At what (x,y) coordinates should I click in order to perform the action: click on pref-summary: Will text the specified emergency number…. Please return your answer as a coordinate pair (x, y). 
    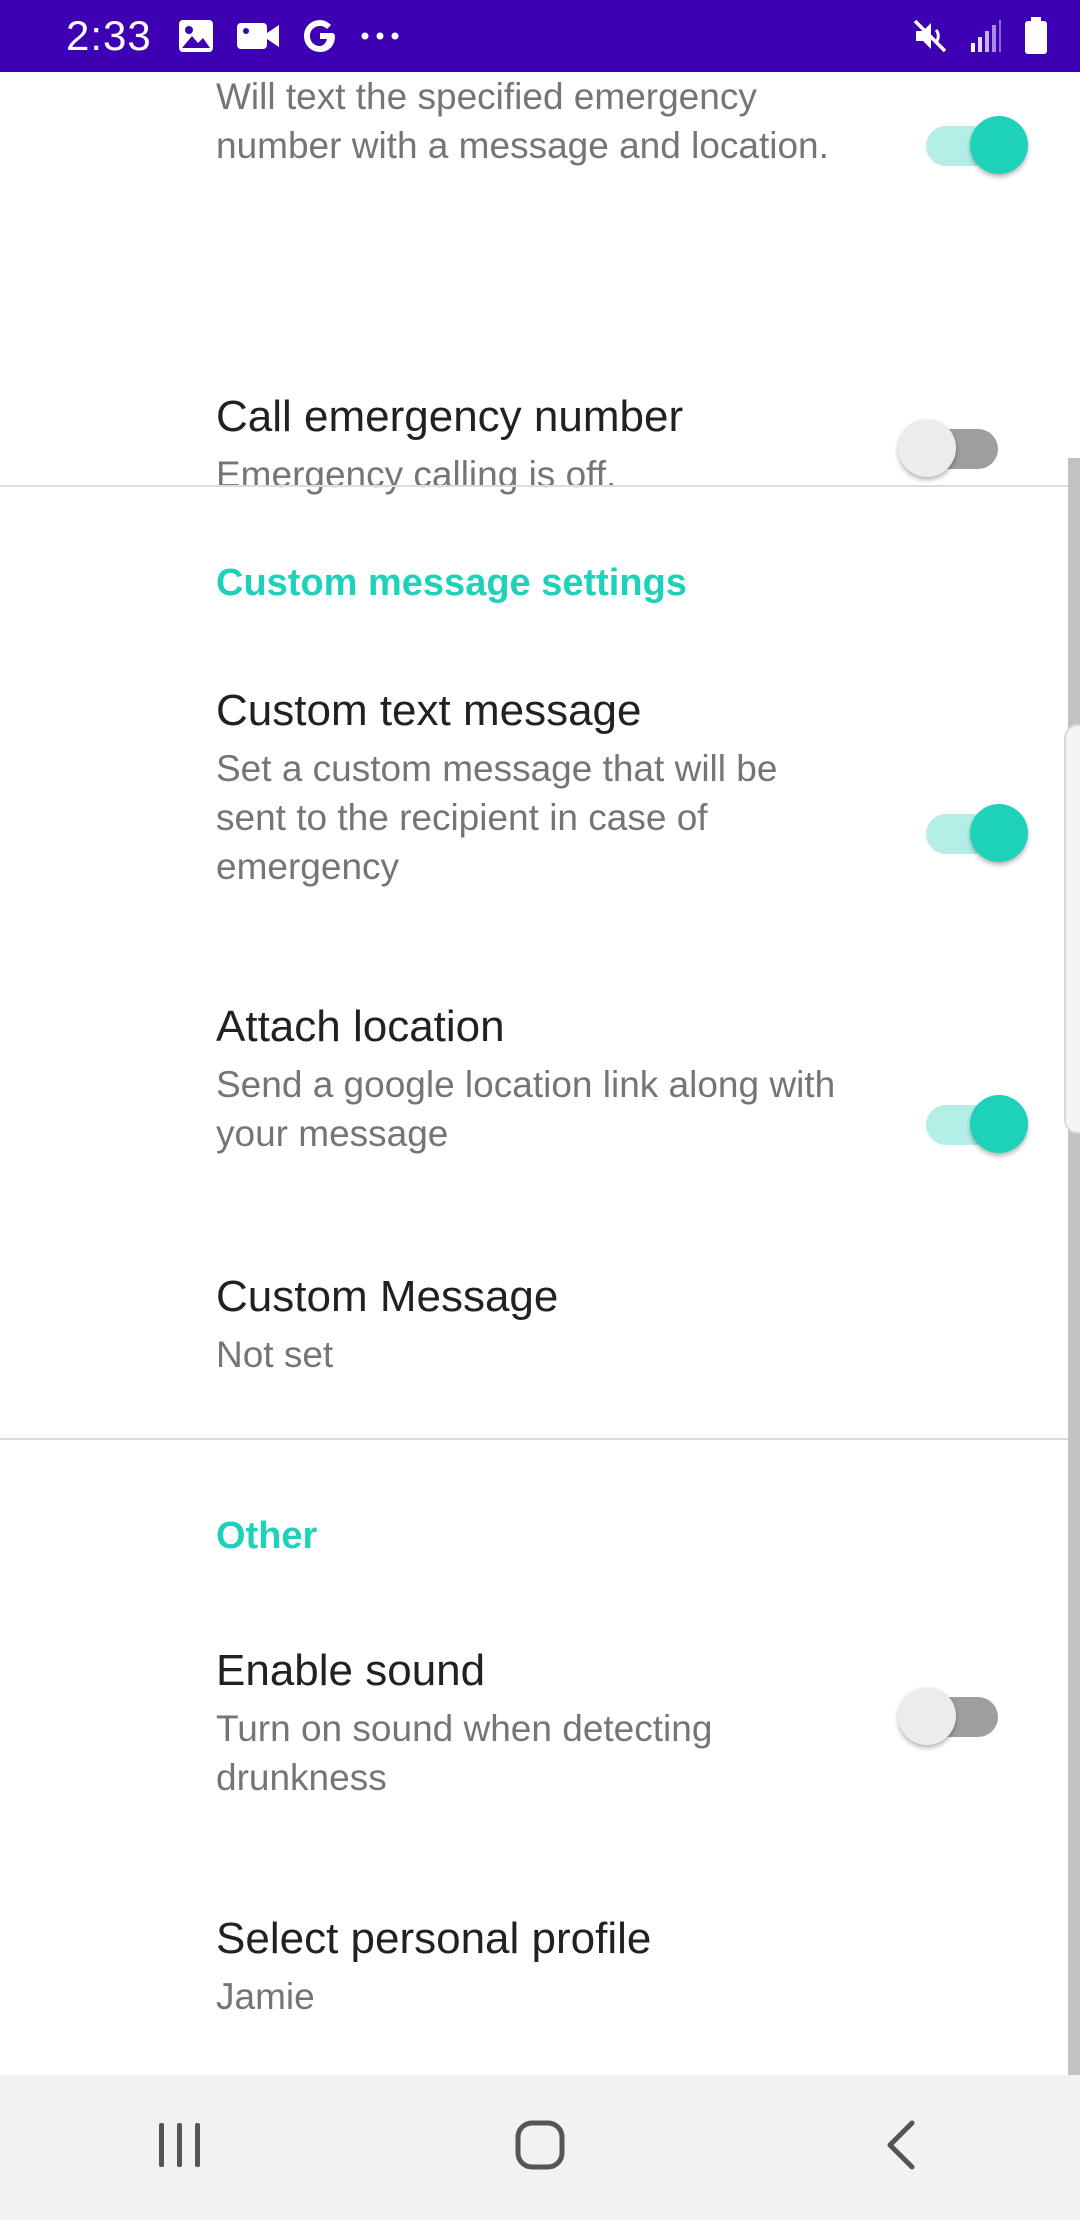
    Looking at the image, I should click on (522, 121).